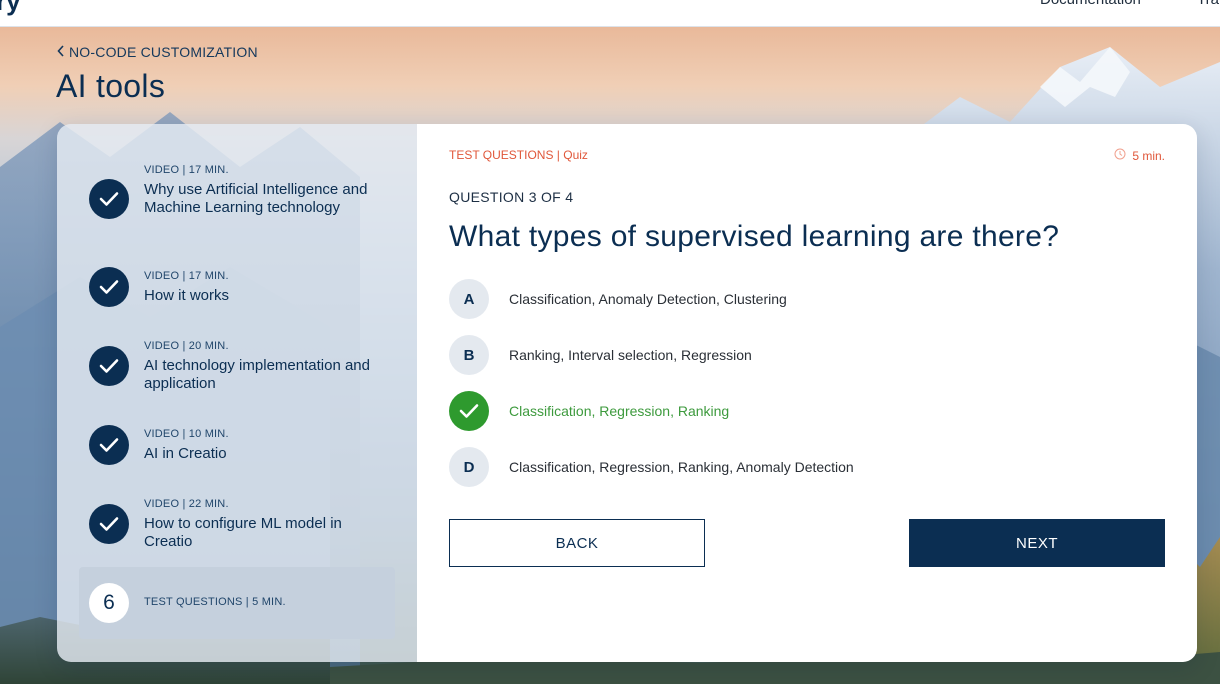  I want to click on lesson-item-4: VIDEO | 10 MIN. AI in Creatio, so click(237, 445).